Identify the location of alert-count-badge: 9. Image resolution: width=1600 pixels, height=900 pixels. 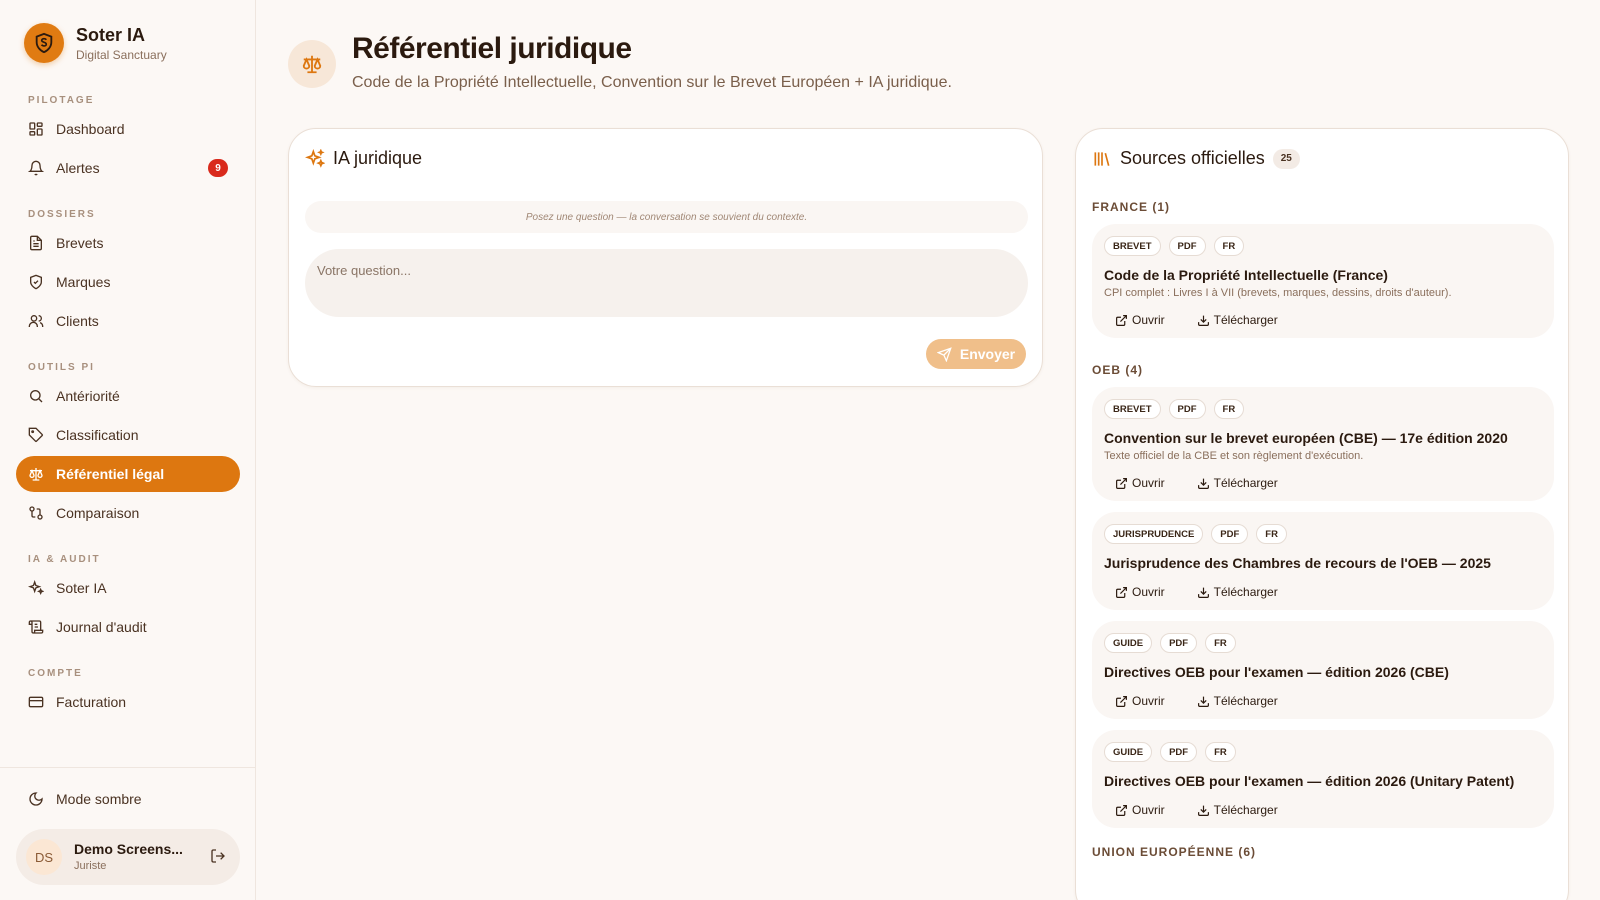
(218, 168).